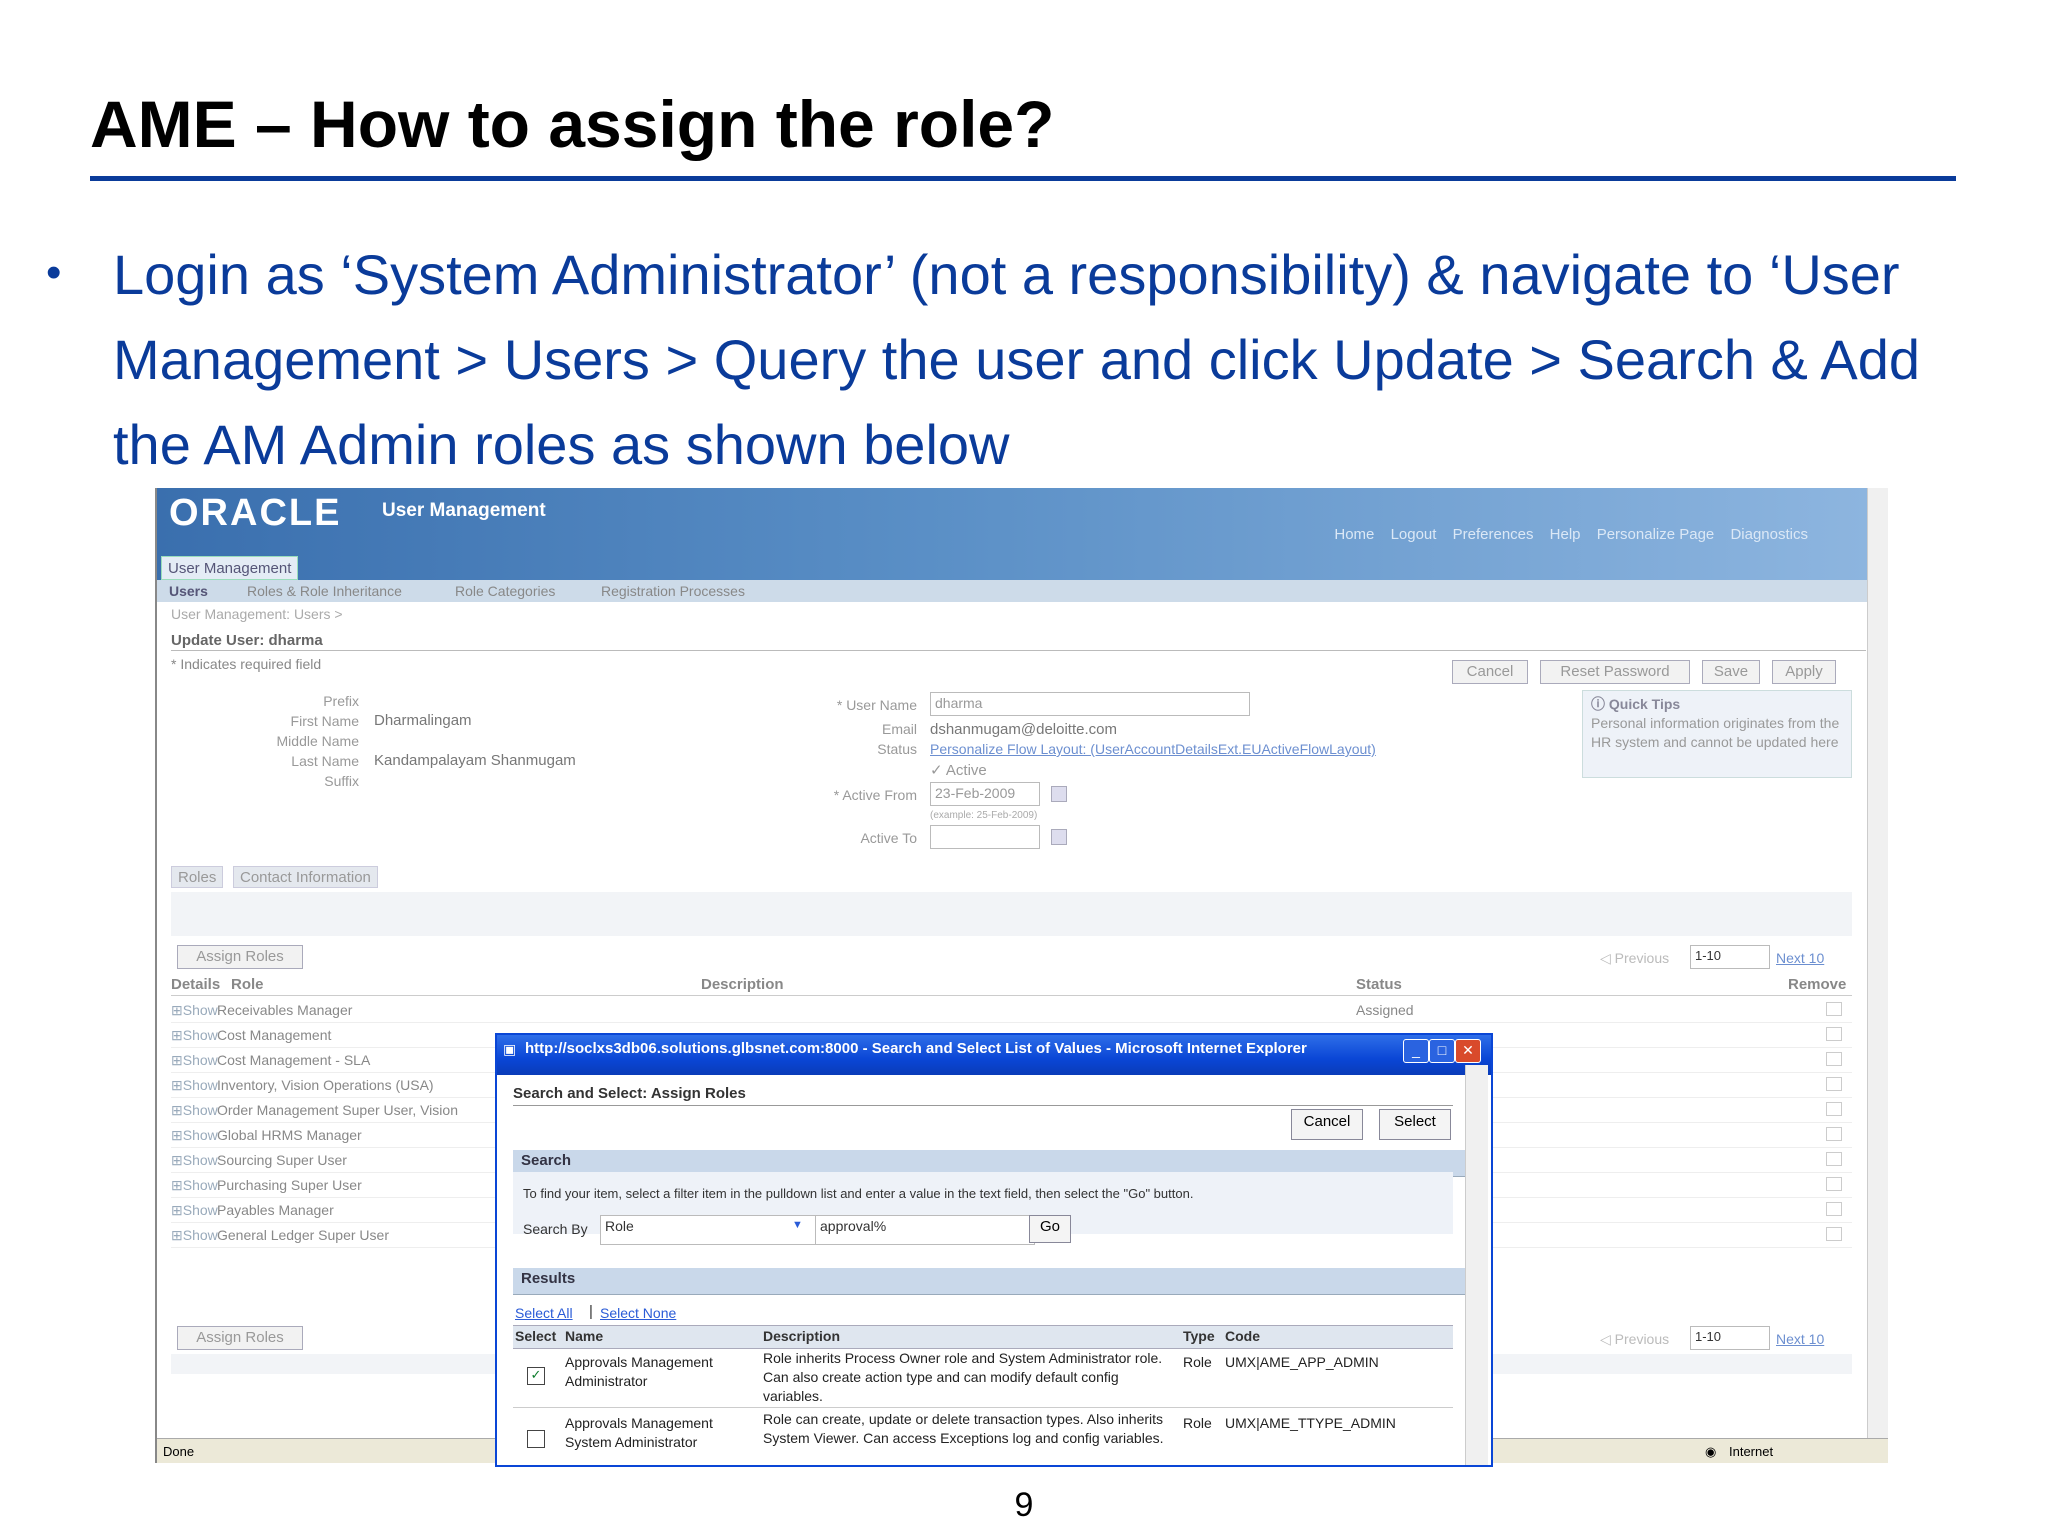 This screenshot has width=2048, height=1536. Describe the element at coordinates (899, 729) in the screenshot. I see `email-label: Email` at that location.